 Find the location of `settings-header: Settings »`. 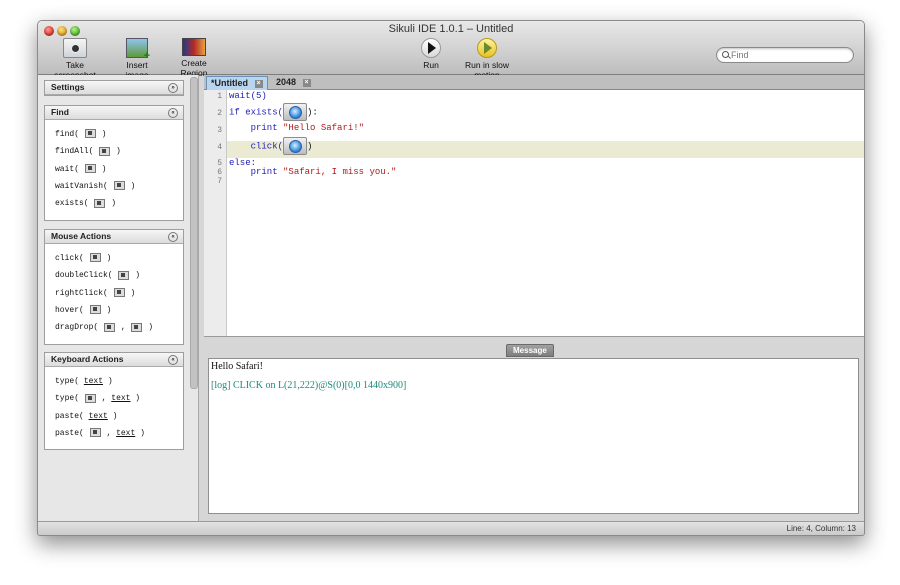

settings-header: Settings » is located at coordinates (114, 88).